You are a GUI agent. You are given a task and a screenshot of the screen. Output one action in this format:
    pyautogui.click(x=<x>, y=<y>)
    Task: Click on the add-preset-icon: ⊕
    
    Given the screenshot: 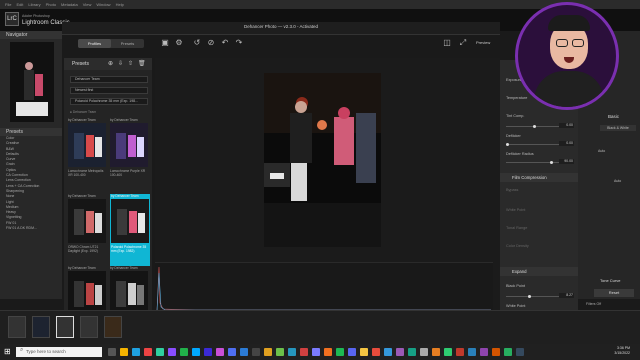 What is the action you would take?
    pyautogui.click(x=110, y=63)
    